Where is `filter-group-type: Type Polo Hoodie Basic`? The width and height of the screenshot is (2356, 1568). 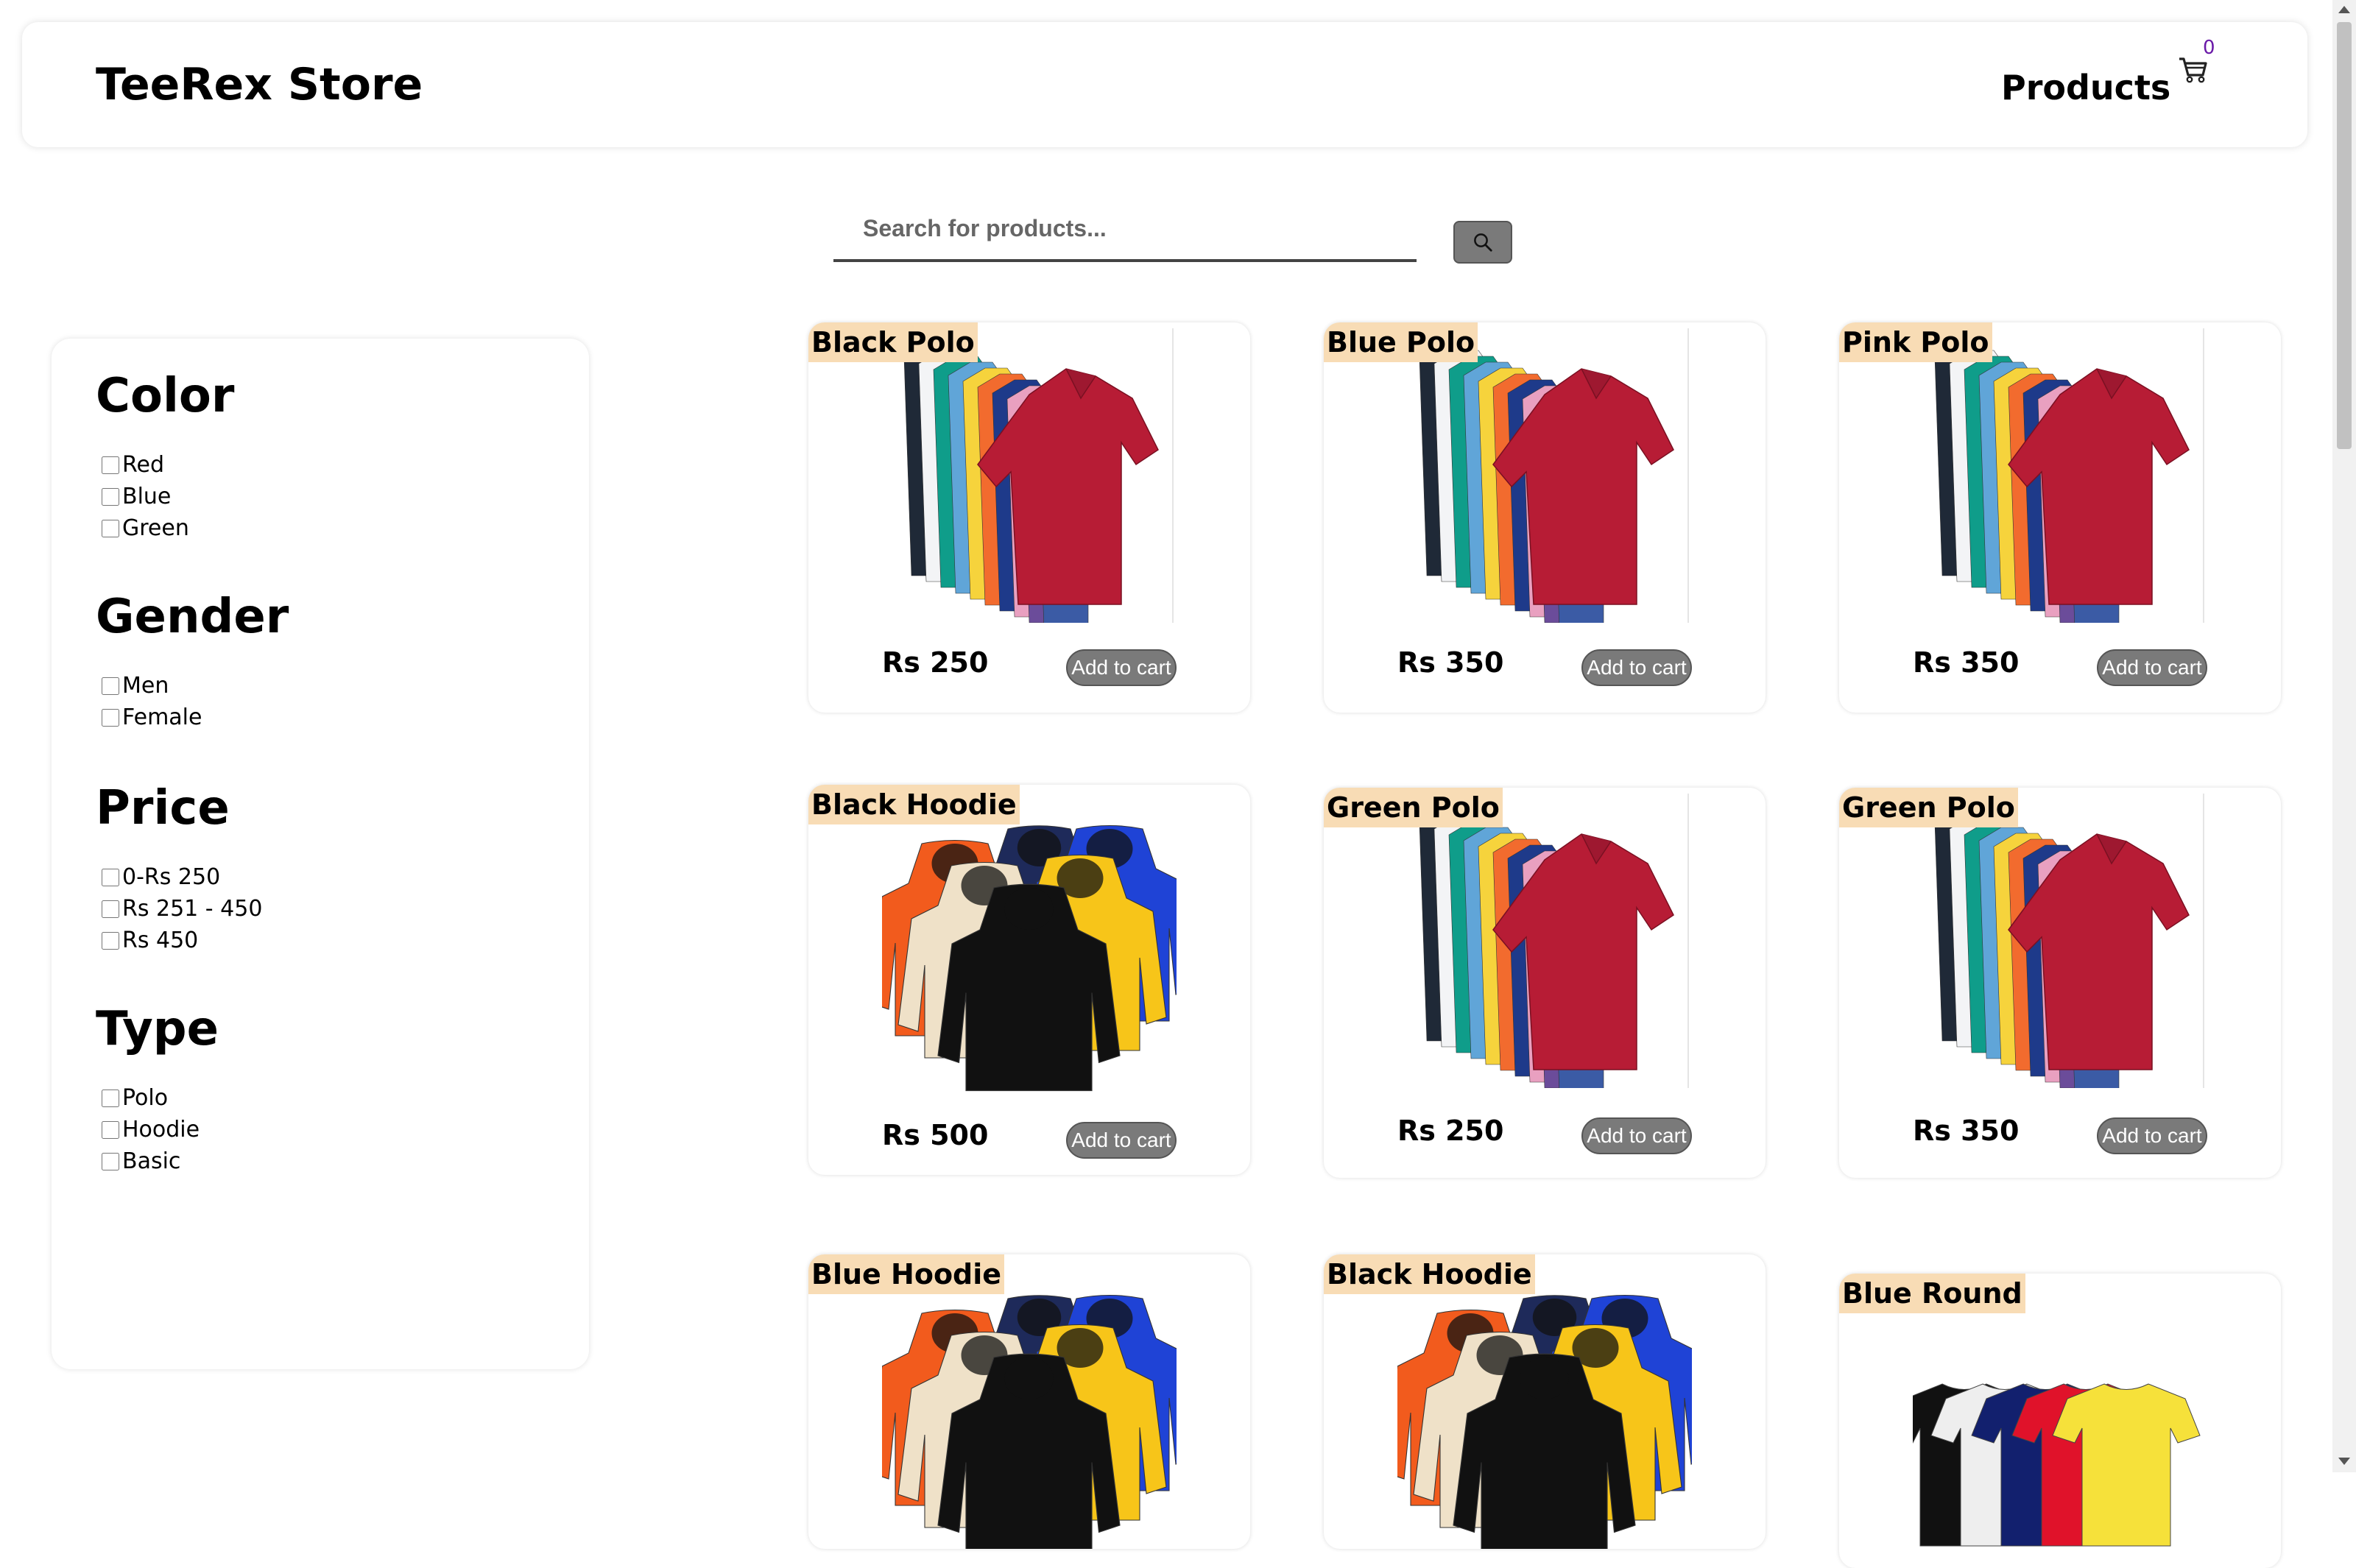
filter-group-type: Type Polo Hoodie Basic is located at coordinates (157, 1089).